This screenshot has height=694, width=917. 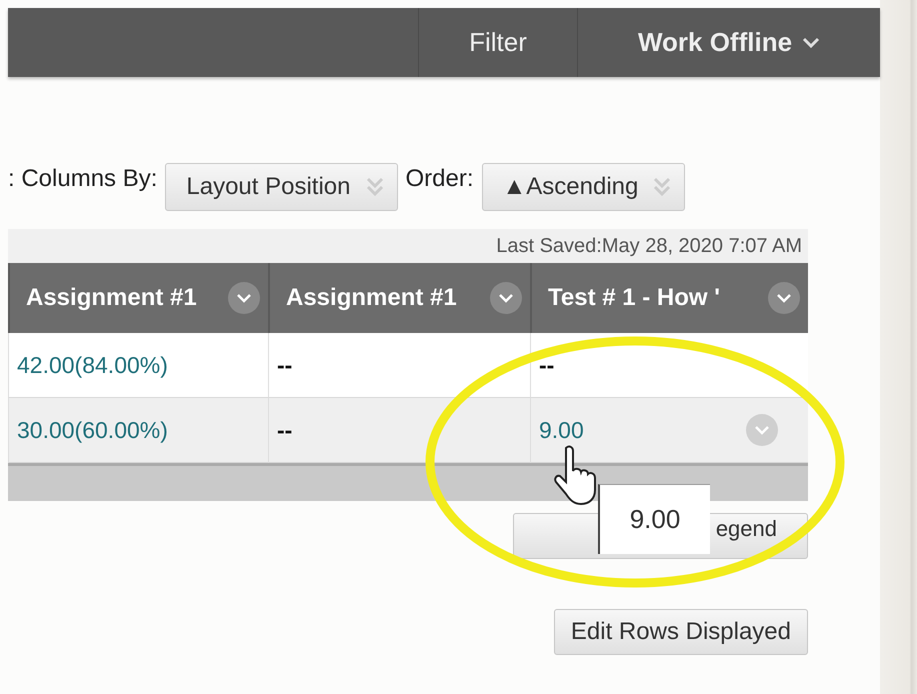 I want to click on order-label: Order:, so click(x=440, y=179).